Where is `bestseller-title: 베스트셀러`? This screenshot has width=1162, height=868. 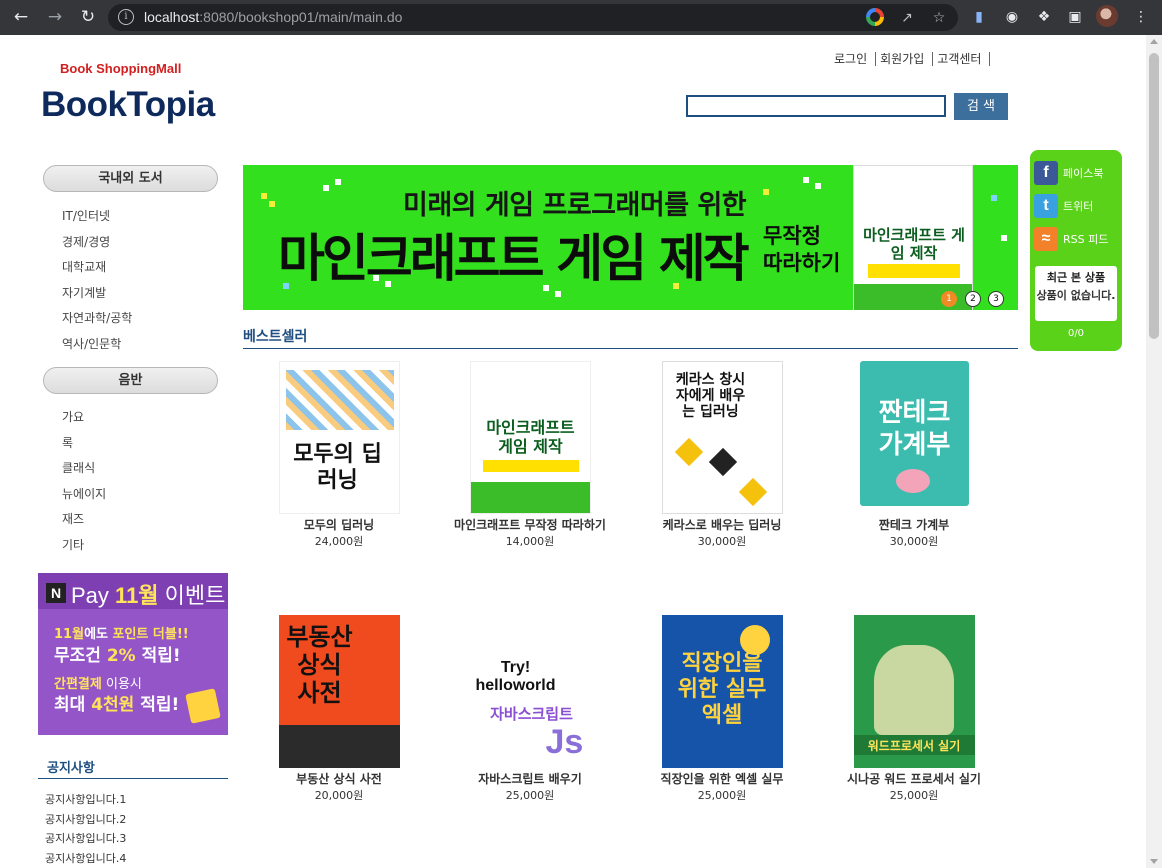
bestseller-title: 베스트셀러 is located at coordinates (275, 337).